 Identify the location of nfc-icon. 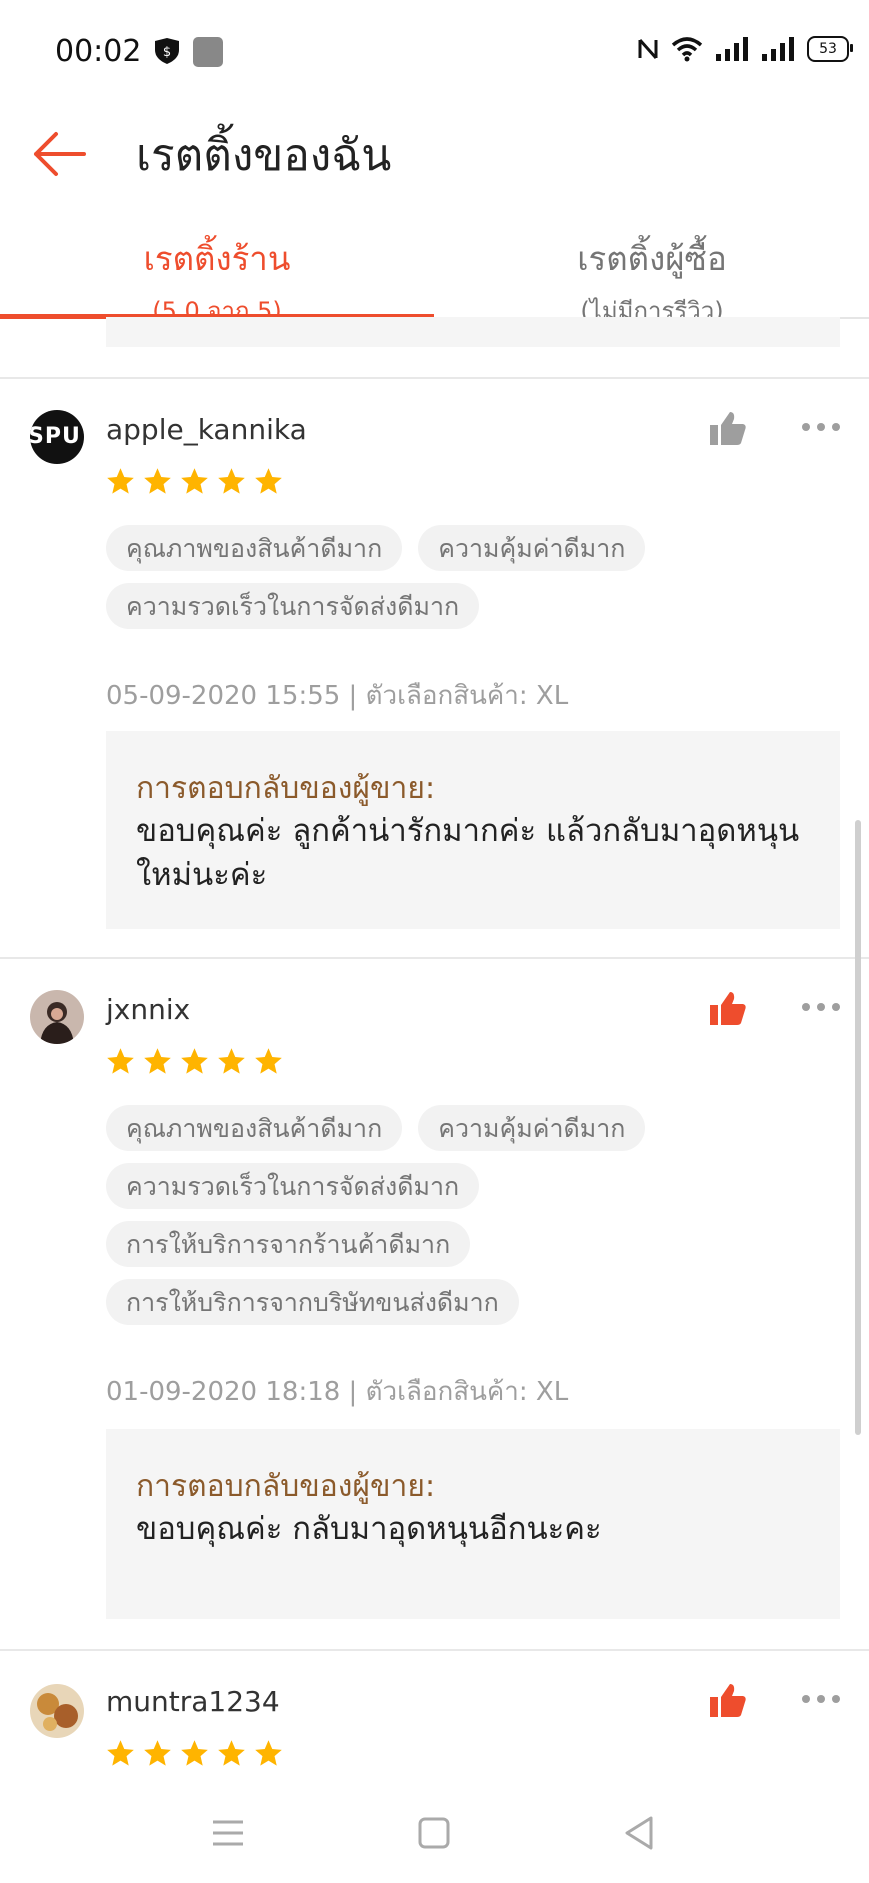
(648, 49).